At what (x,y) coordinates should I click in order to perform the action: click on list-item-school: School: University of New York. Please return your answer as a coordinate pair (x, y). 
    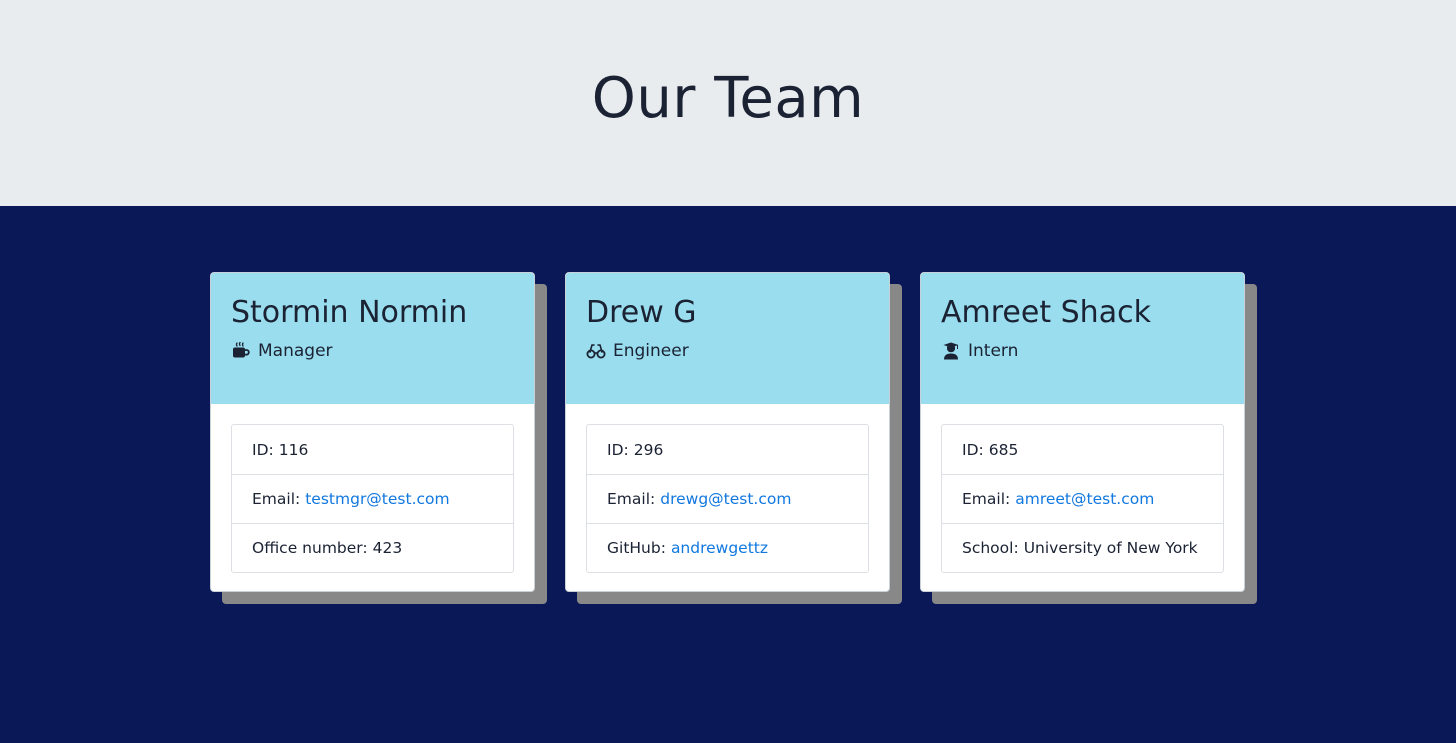
    Looking at the image, I should click on (1082, 547).